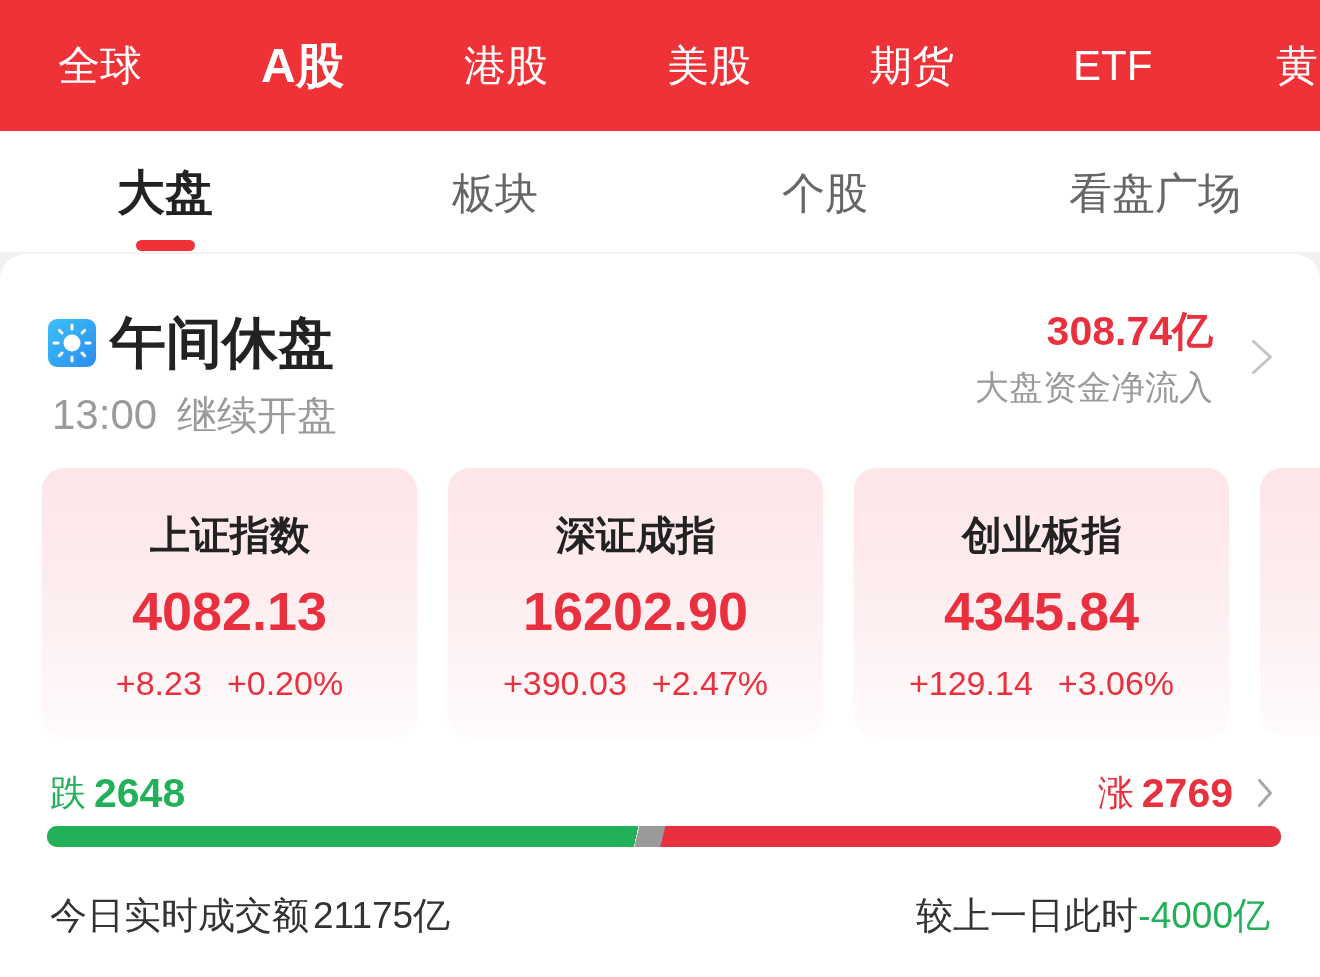 Image resolution: width=1320 pixels, height=977 pixels. Describe the element at coordinates (1094, 387) in the screenshot. I see `net-inflow-label: 大盘资金净流入` at that location.